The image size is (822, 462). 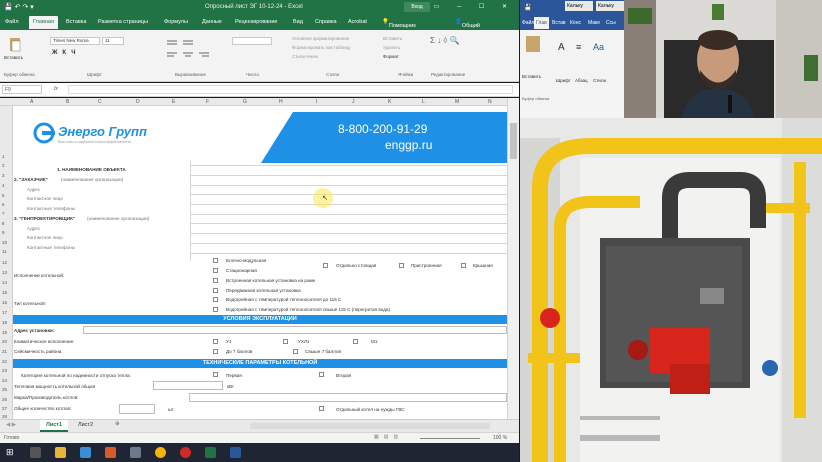 What do you see at coordinates (533, 44) in the screenshot?
I see `word-paste-icon` at bounding box center [533, 44].